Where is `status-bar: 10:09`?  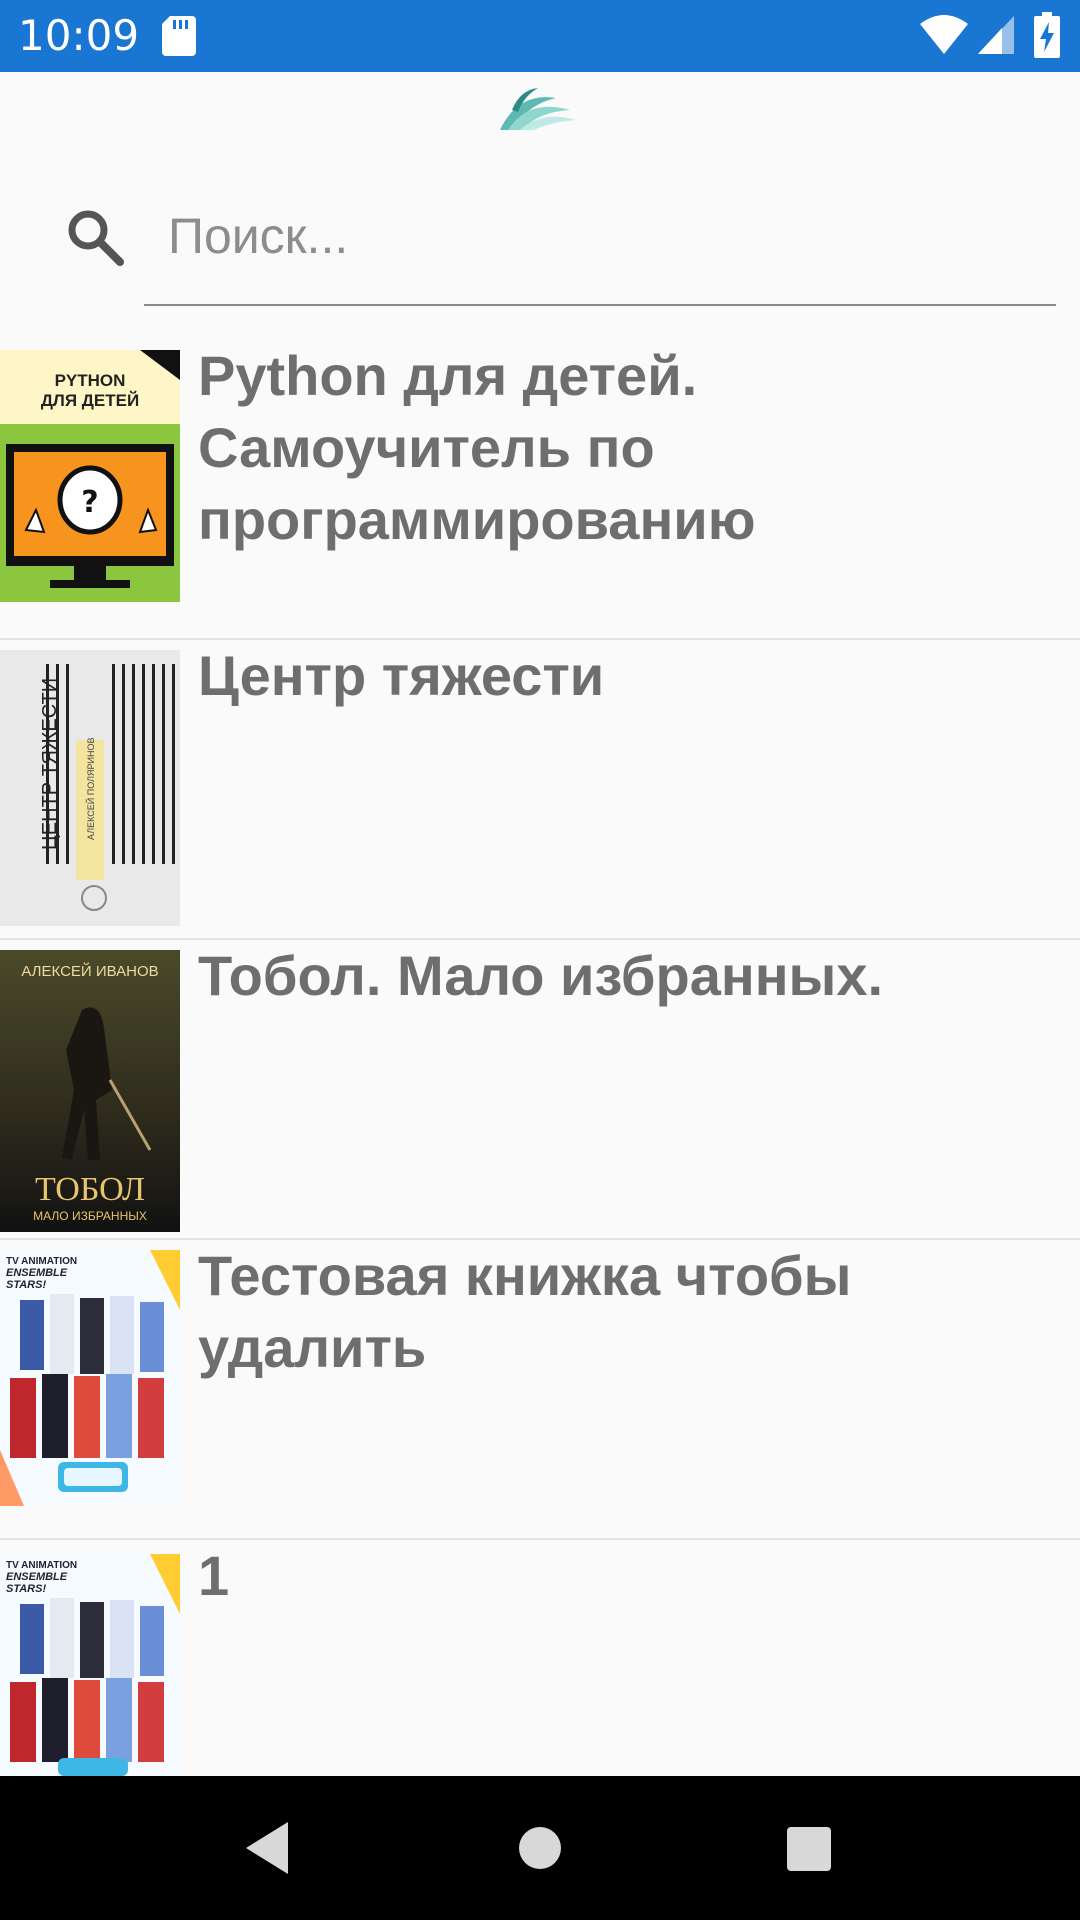
status-bar: 10:09 is located at coordinates (540, 36).